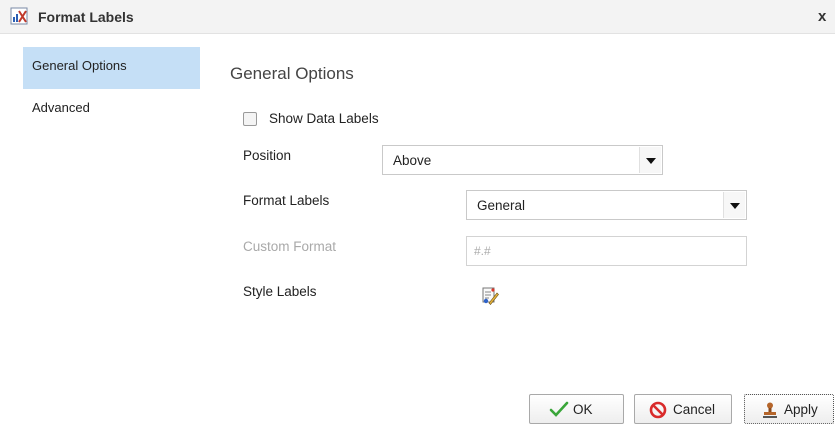 This screenshot has width=835, height=428. Describe the element at coordinates (111, 110) in the screenshot. I see `sidebar-item-advanced: Advanced` at that location.